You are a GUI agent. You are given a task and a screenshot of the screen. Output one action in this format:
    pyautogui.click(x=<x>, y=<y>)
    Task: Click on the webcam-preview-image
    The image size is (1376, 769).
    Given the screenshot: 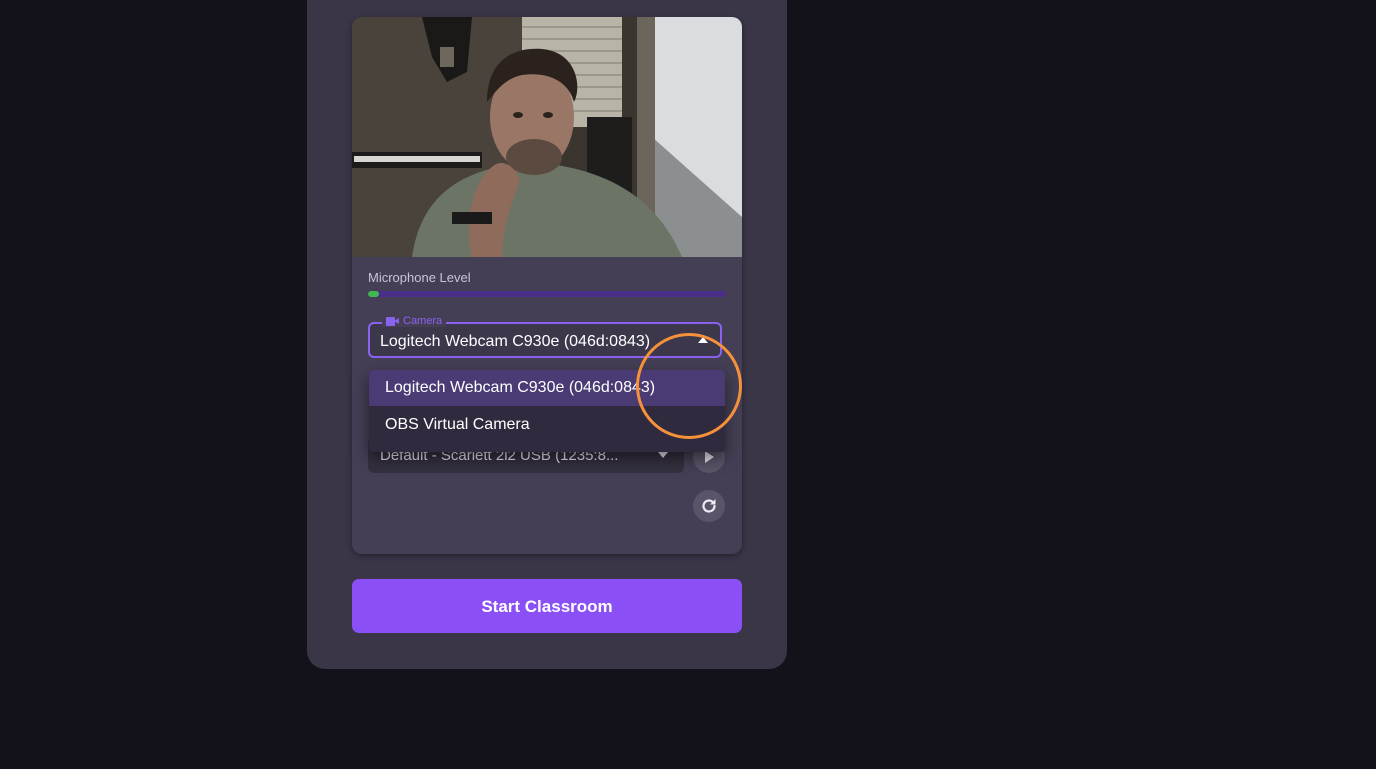 What is the action you would take?
    pyautogui.click(x=547, y=137)
    